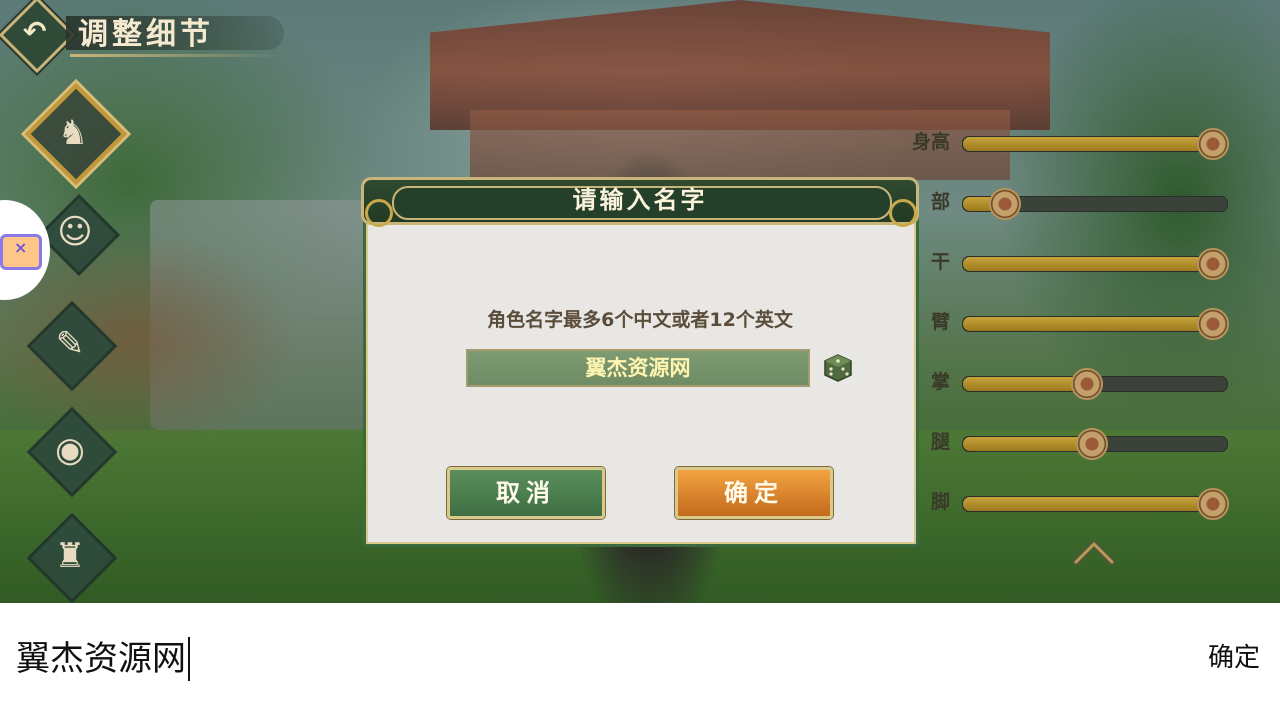  I want to click on chevron-up-icon, so click(1094, 550).